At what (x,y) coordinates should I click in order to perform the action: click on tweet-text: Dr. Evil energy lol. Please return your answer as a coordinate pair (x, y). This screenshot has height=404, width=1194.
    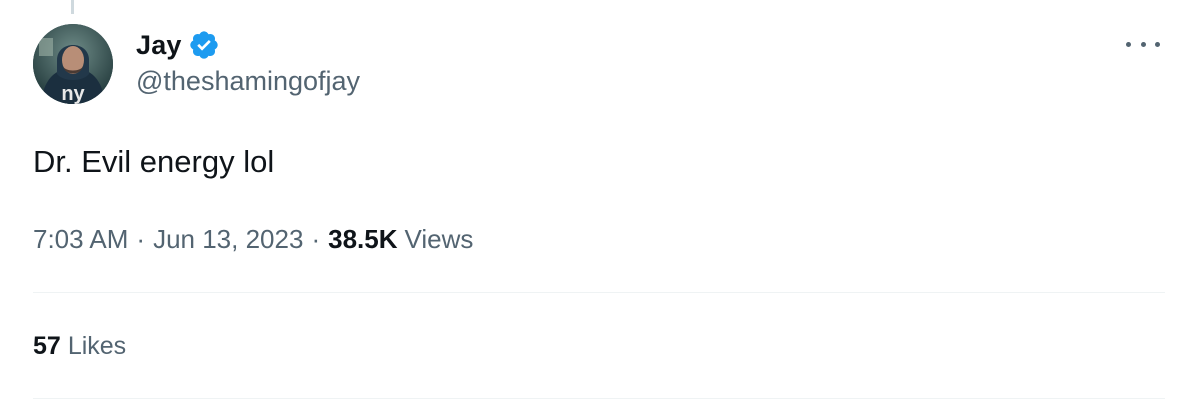
    Looking at the image, I should click on (154, 161).